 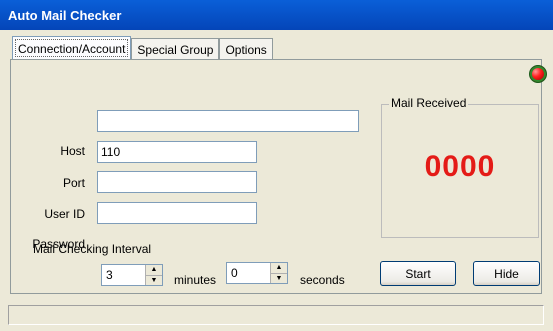 What do you see at coordinates (177, 182) in the screenshot?
I see `user-id-input` at bounding box center [177, 182].